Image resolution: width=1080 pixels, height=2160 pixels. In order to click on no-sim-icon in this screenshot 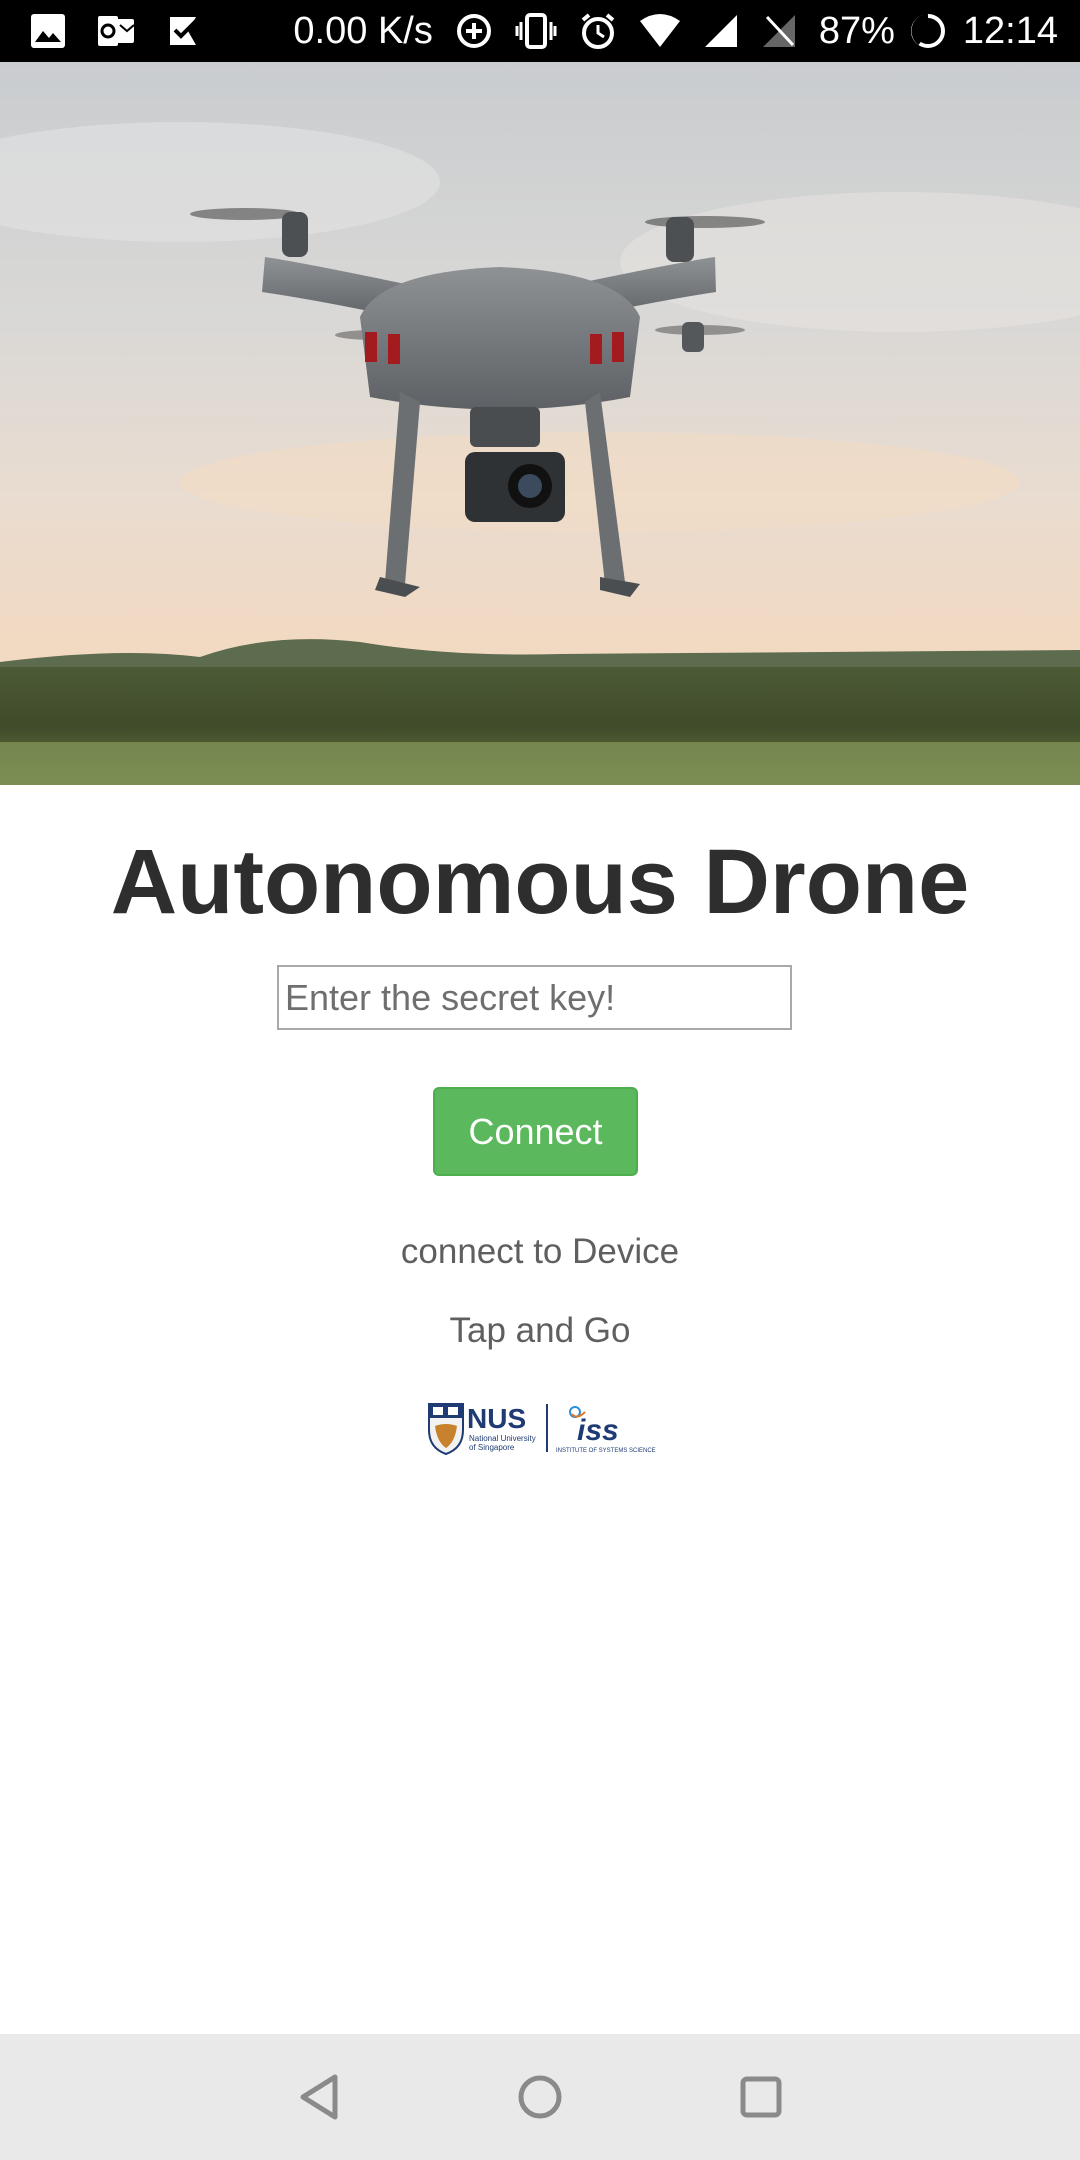, I will do `click(779, 31)`.